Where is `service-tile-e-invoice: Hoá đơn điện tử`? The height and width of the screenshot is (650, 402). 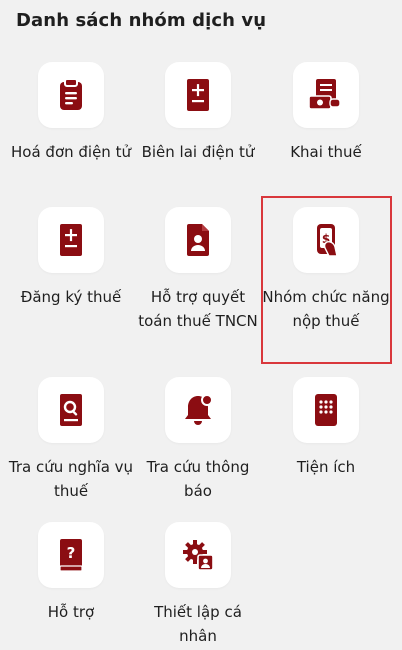 service-tile-e-invoice: Hoá đơn điện tử is located at coordinates (71, 113).